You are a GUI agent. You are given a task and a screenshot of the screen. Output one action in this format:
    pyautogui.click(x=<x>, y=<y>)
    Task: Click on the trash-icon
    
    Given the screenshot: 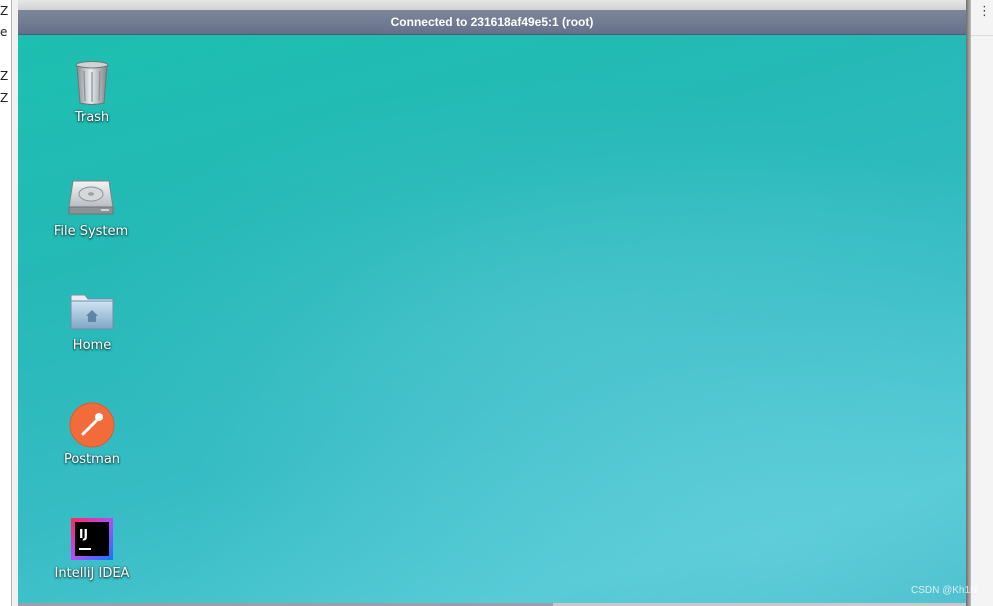 What is the action you would take?
    pyautogui.click(x=92, y=83)
    